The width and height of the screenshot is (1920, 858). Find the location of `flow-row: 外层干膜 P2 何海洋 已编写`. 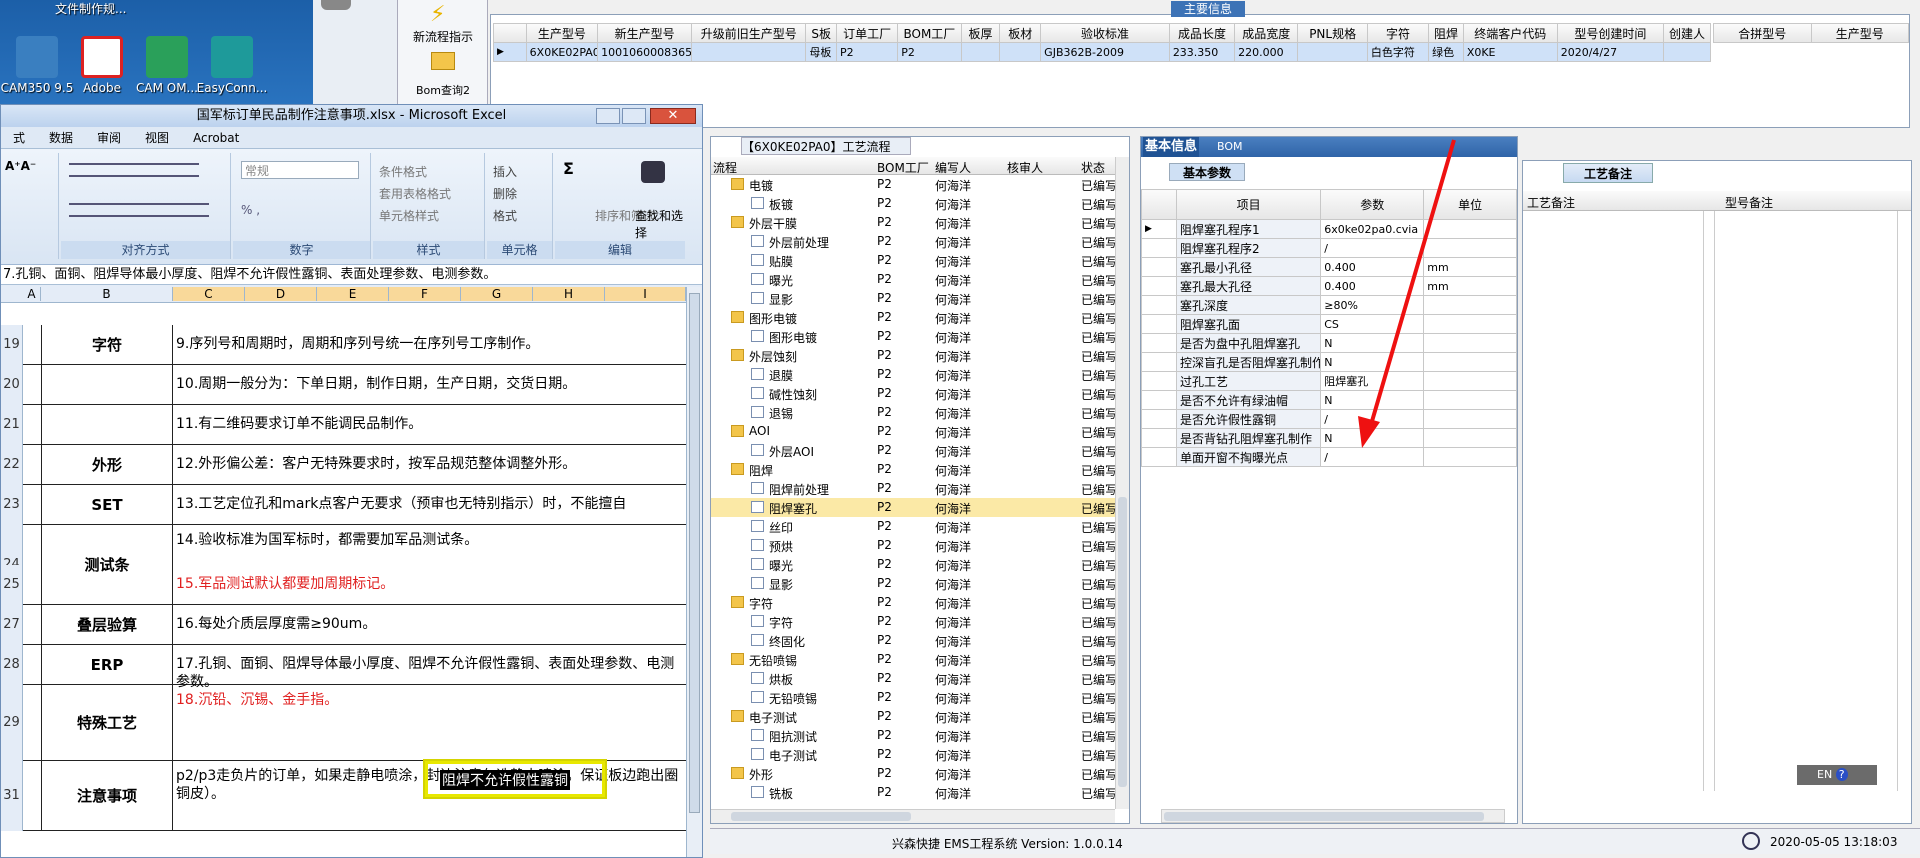

flow-row: 外层干膜 P2 何海洋 已编写 is located at coordinates (913, 222).